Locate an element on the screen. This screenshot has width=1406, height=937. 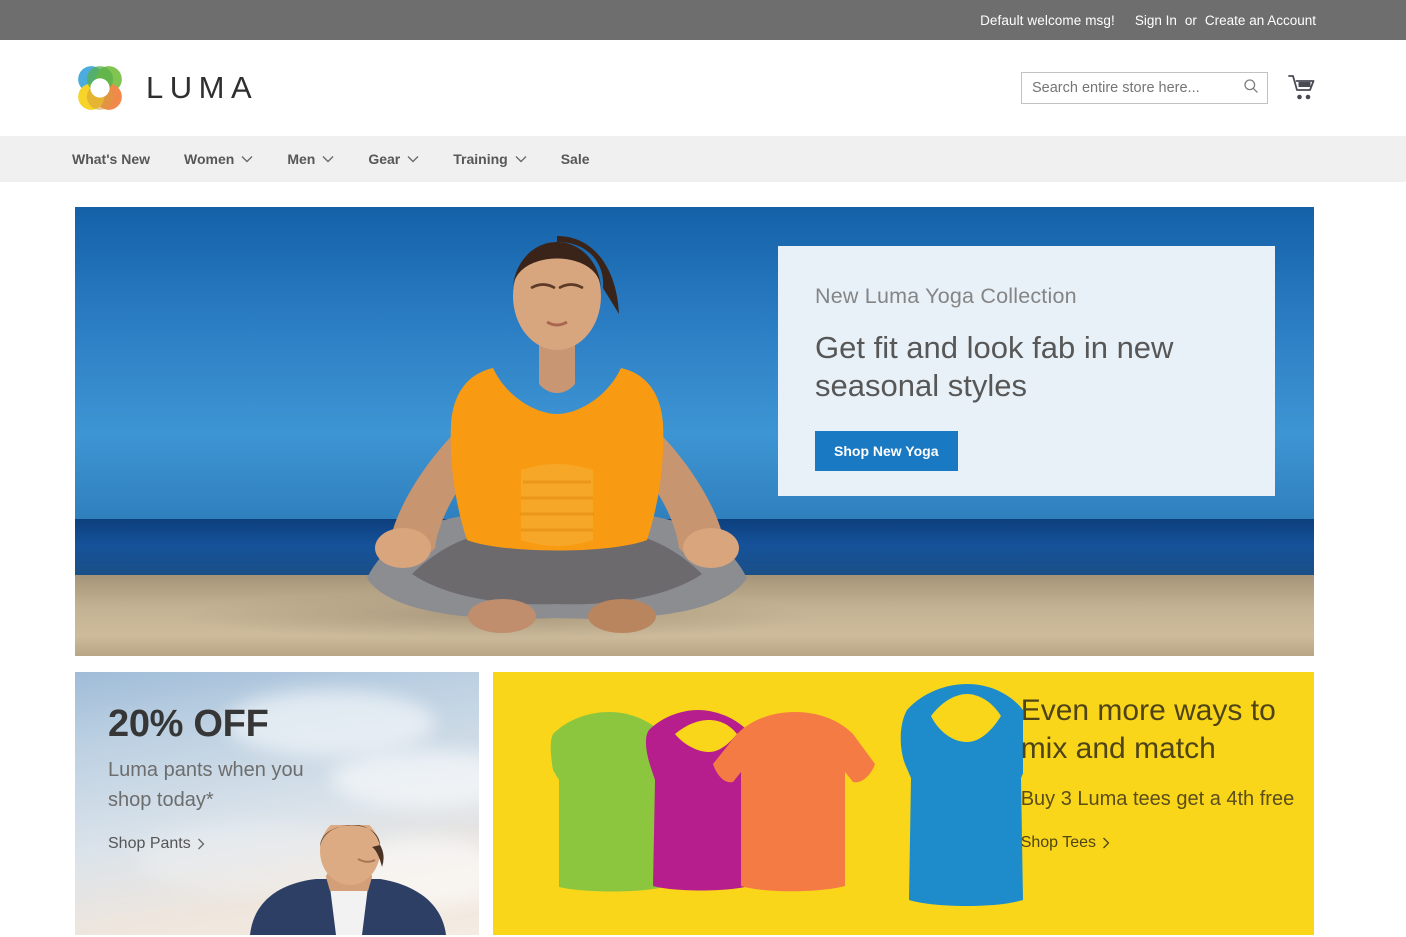
nav-item-label: Training is located at coordinates (480, 159).